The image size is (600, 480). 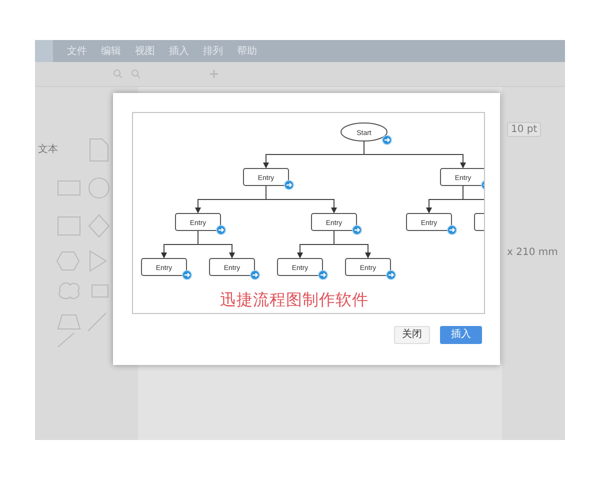 I want to click on caption-text: 迅捷流程图制作软件, so click(x=294, y=299).